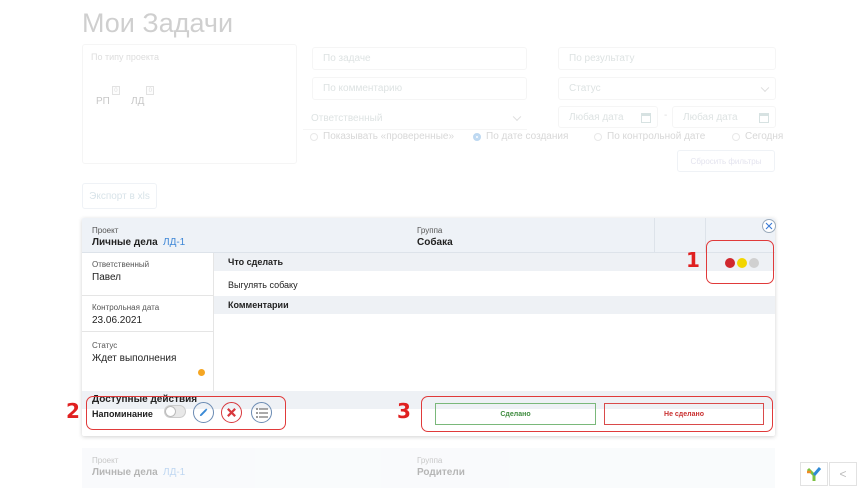  Describe the element at coordinates (602, 58) in the screenshot. I see `placeholder: По результату` at that location.